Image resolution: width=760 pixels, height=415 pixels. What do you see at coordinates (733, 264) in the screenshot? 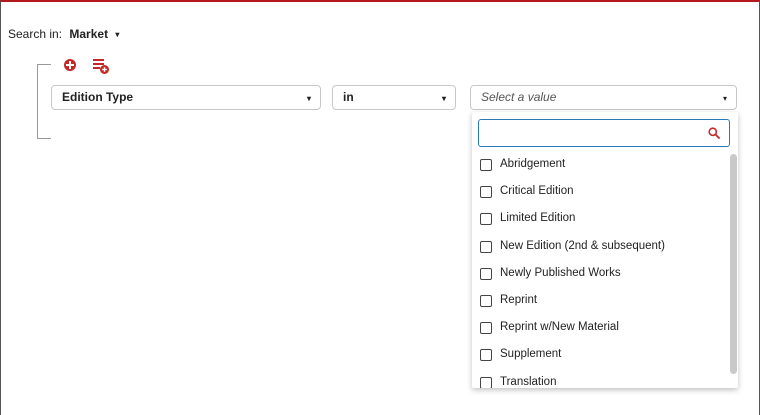
I see `dropdown-scrollbar` at bounding box center [733, 264].